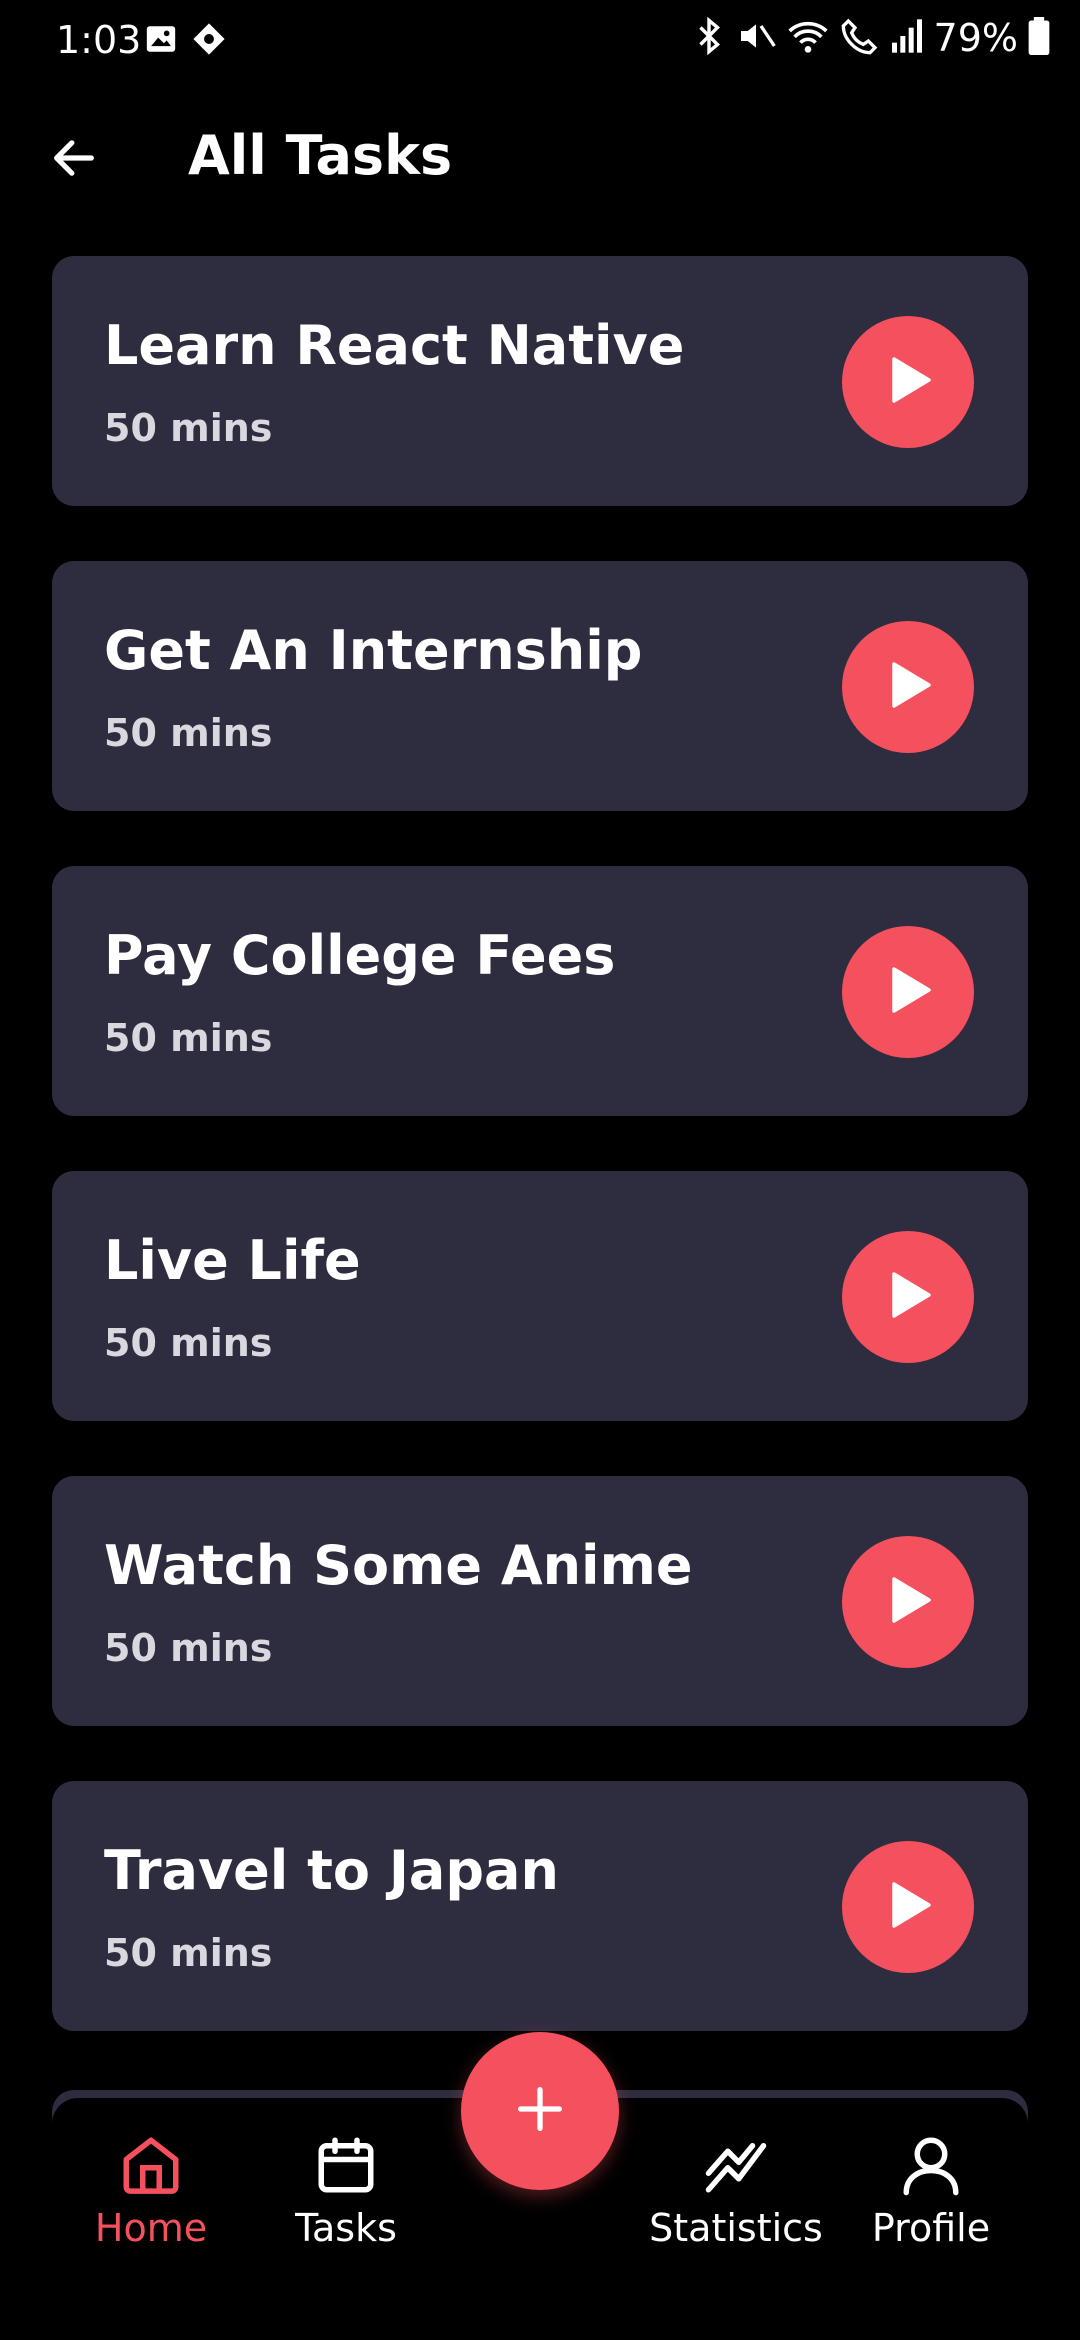 This screenshot has height=2340, width=1080. I want to click on page-title: All Tasks, so click(320, 155).